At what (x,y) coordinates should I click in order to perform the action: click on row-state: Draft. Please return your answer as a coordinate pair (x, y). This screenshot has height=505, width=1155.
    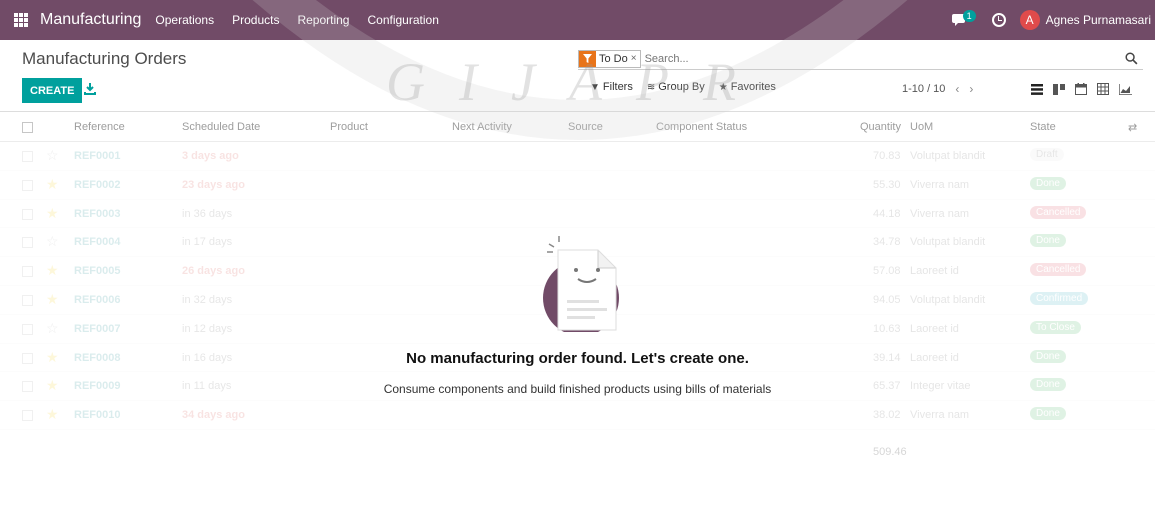
    Looking at the image, I should click on (1047, 154).